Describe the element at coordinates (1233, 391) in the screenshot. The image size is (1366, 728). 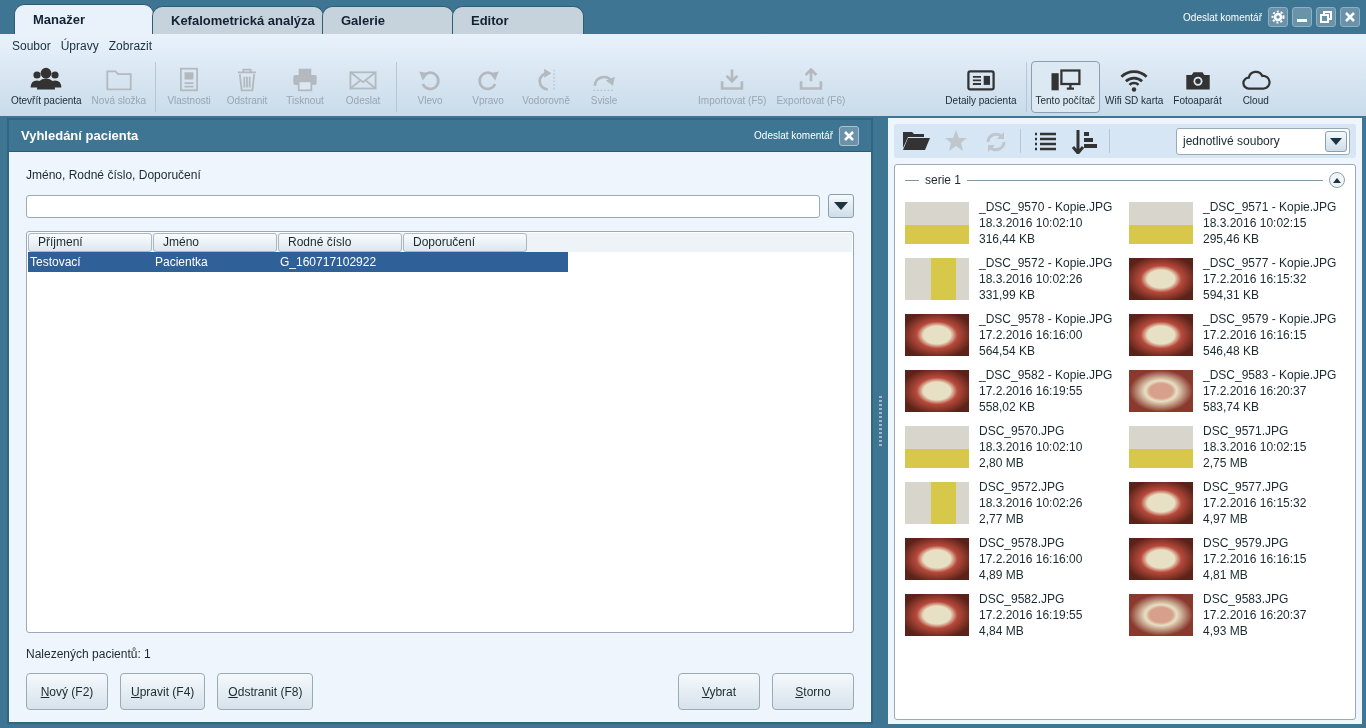
I see `file-item: _DSC_9583 - Kopie.JPG 17.2.2016 16:20:37 583,74 KB` at that location.